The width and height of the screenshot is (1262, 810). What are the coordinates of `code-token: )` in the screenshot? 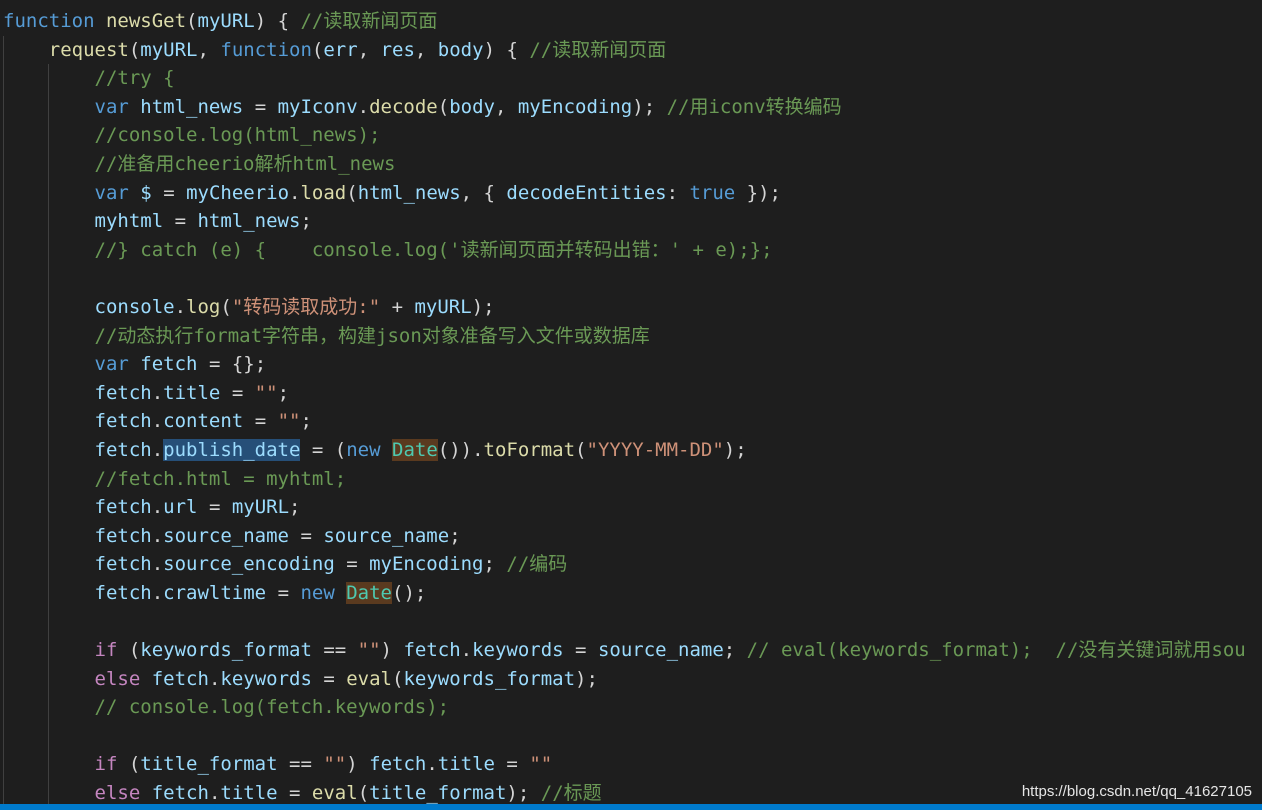 It's located at (358, 764).